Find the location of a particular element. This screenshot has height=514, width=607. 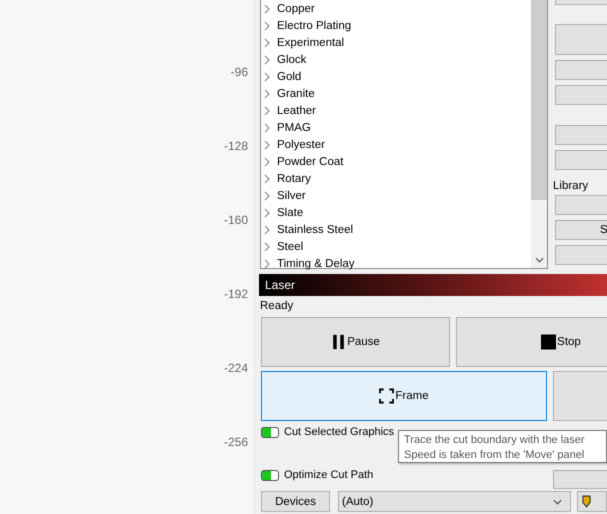

frame-button: Frame is located at coordinates (404, 396).